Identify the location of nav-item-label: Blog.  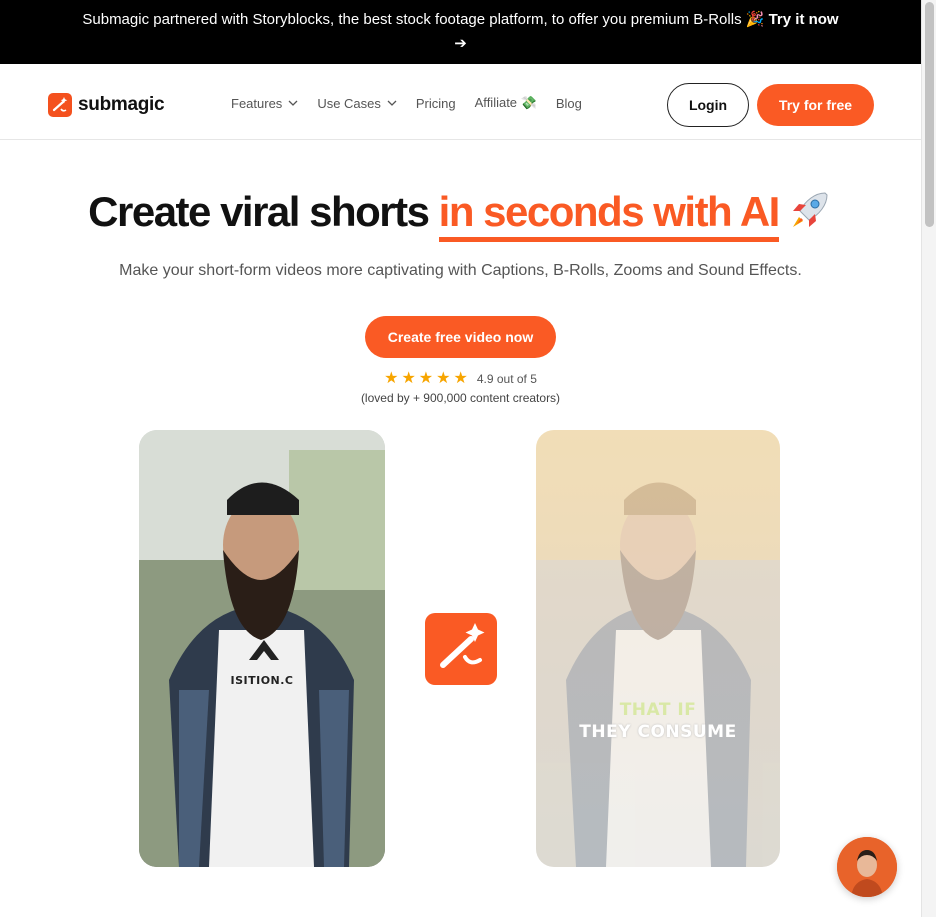
(568, 103).